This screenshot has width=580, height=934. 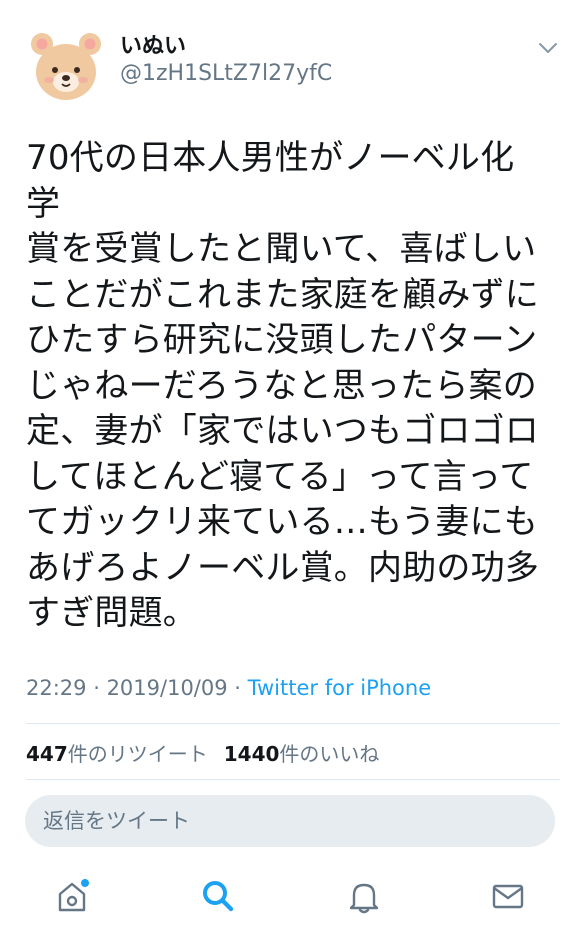 What do you see at coordinates (137, 754) in the screenshot?
I see `retweet-label: 件のリツイート` at bounding box center [137, 754].